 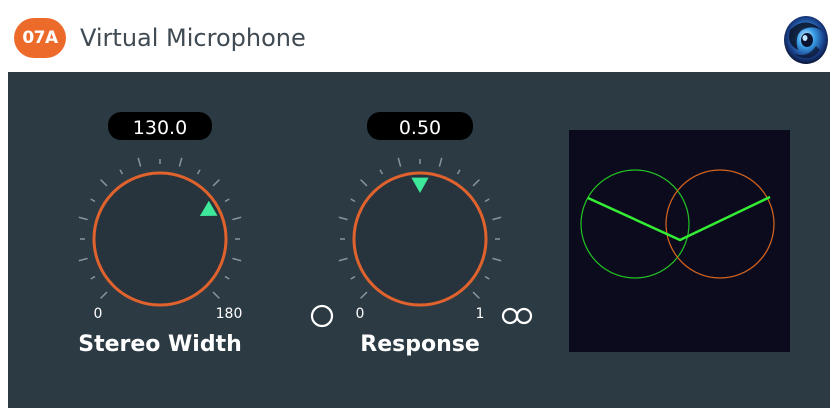 What do you see at coordinates (517, 316) in the screenshot?
I see `figure-eight-icon` at bounding box center [517, 316].